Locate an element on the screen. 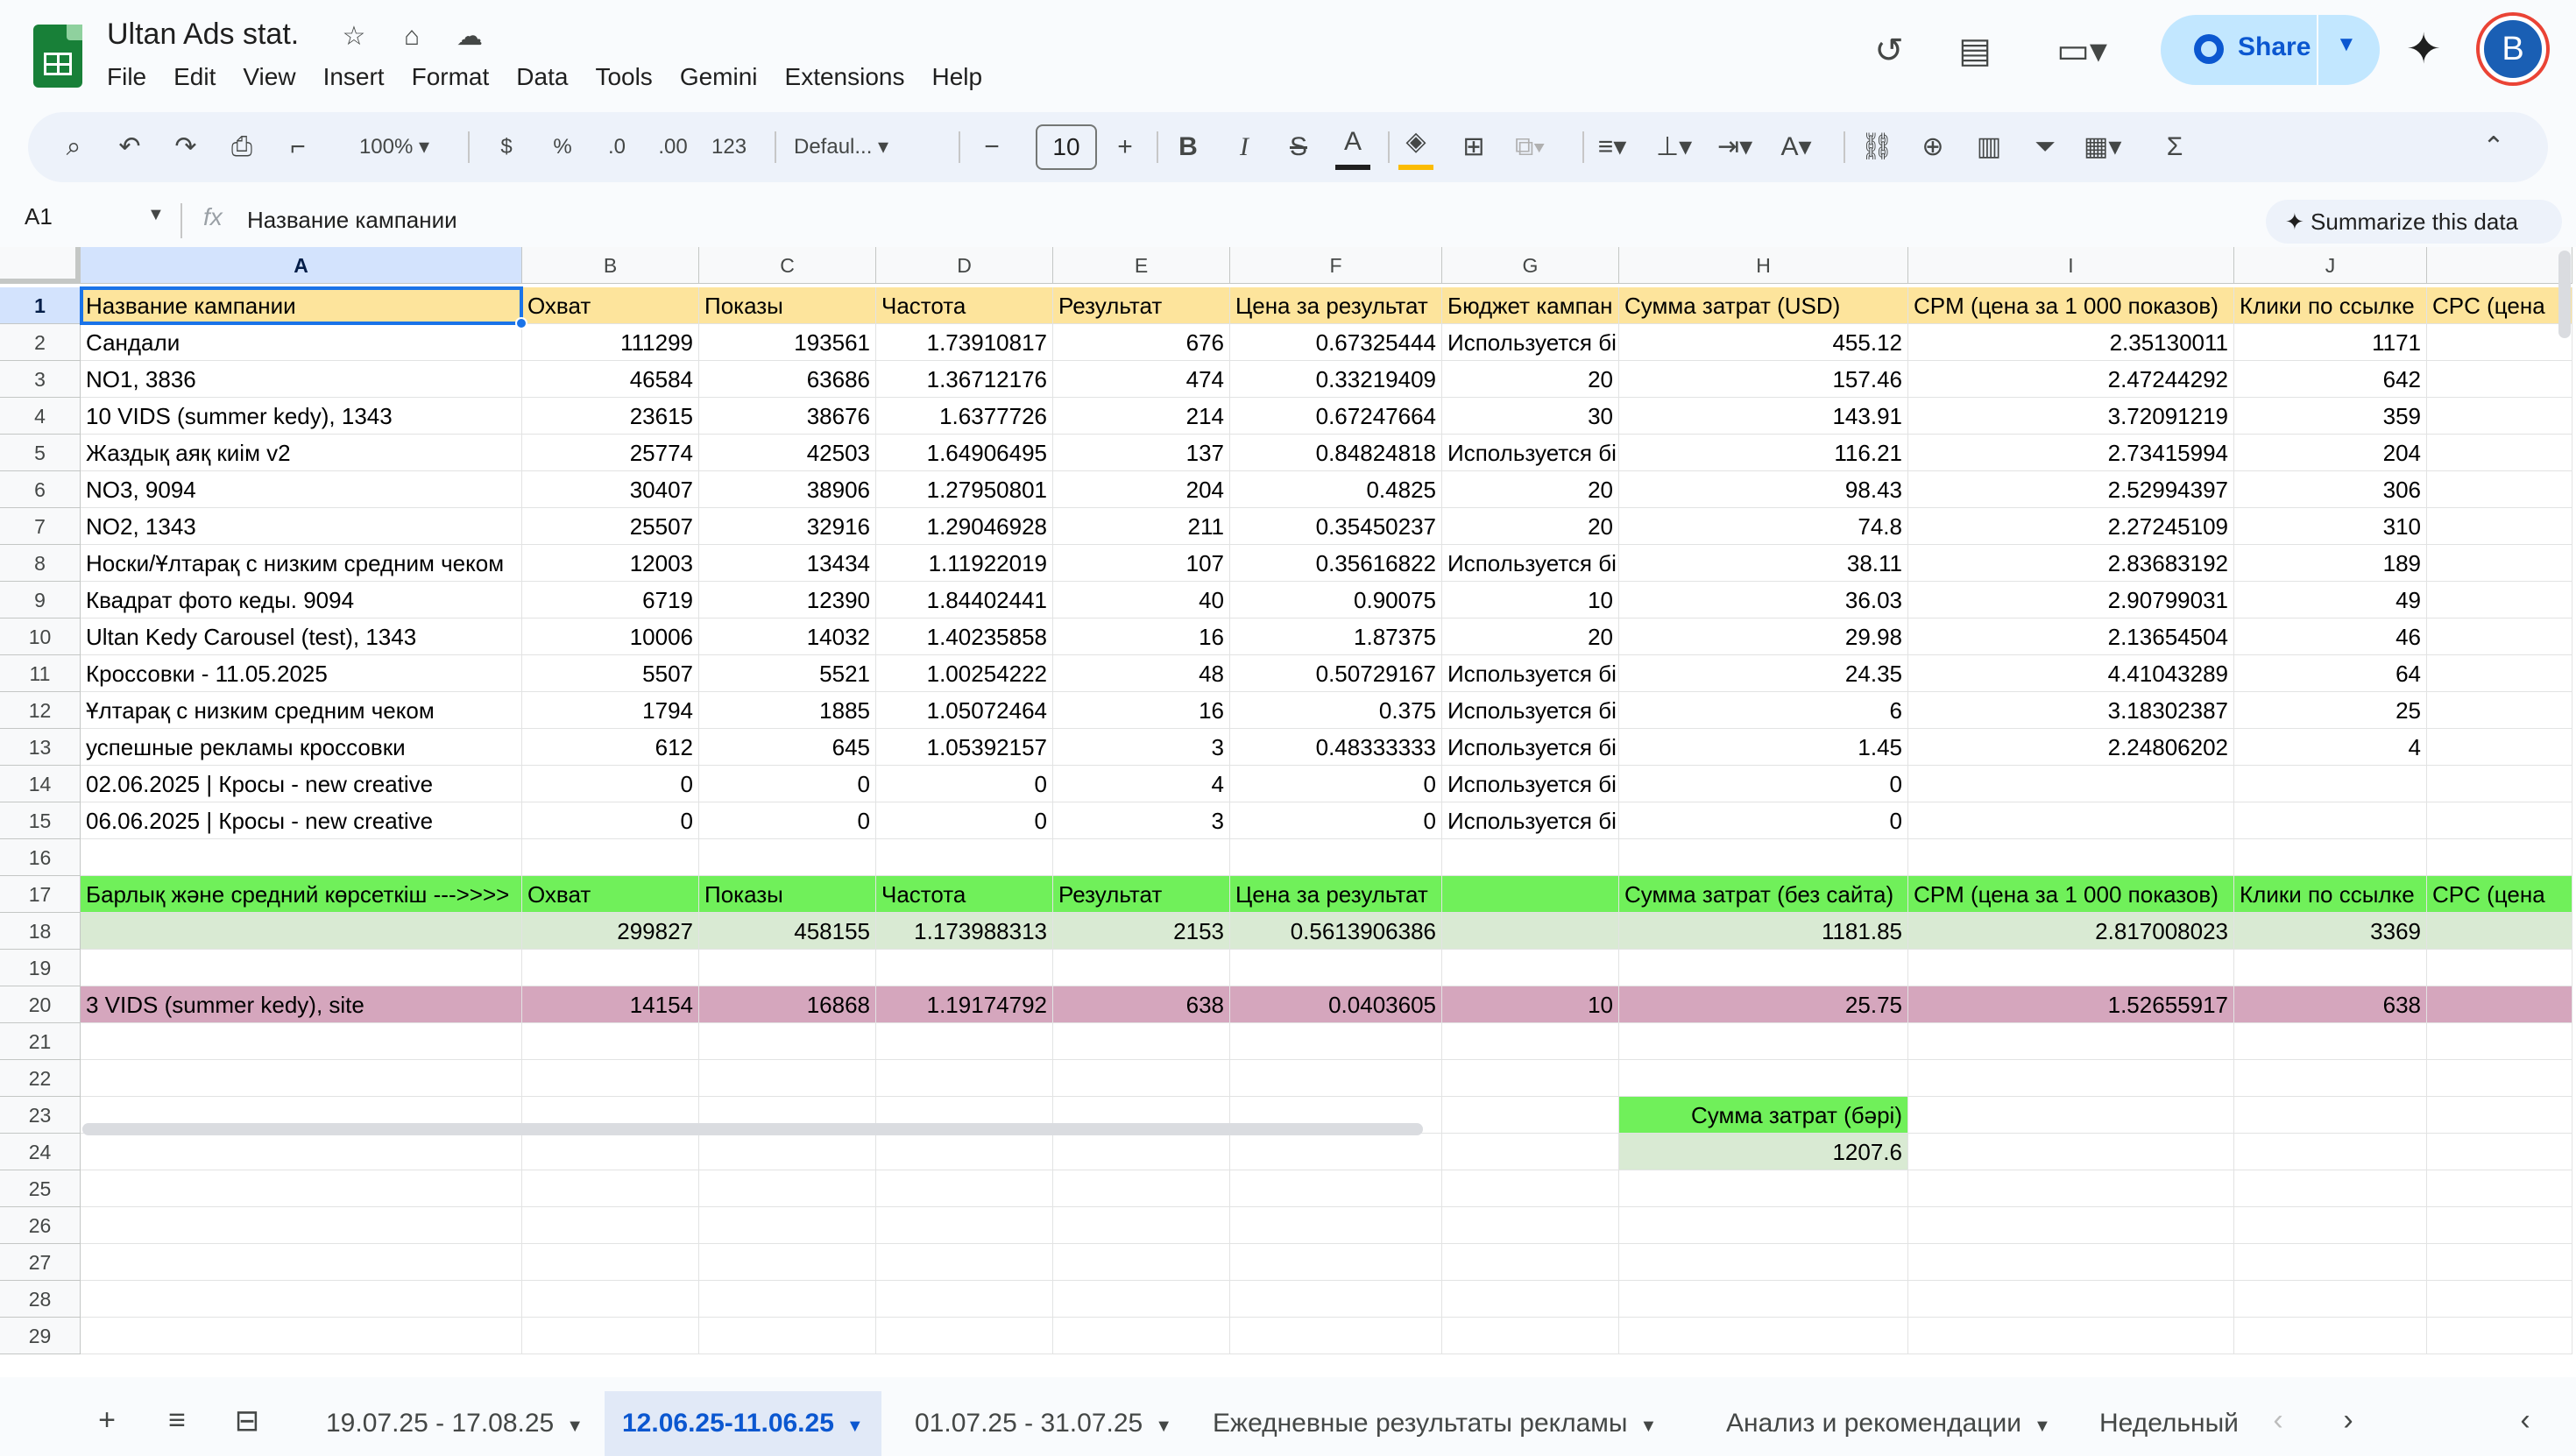  cell-d5: 1.64906495 is located at coordinates (964, 453).